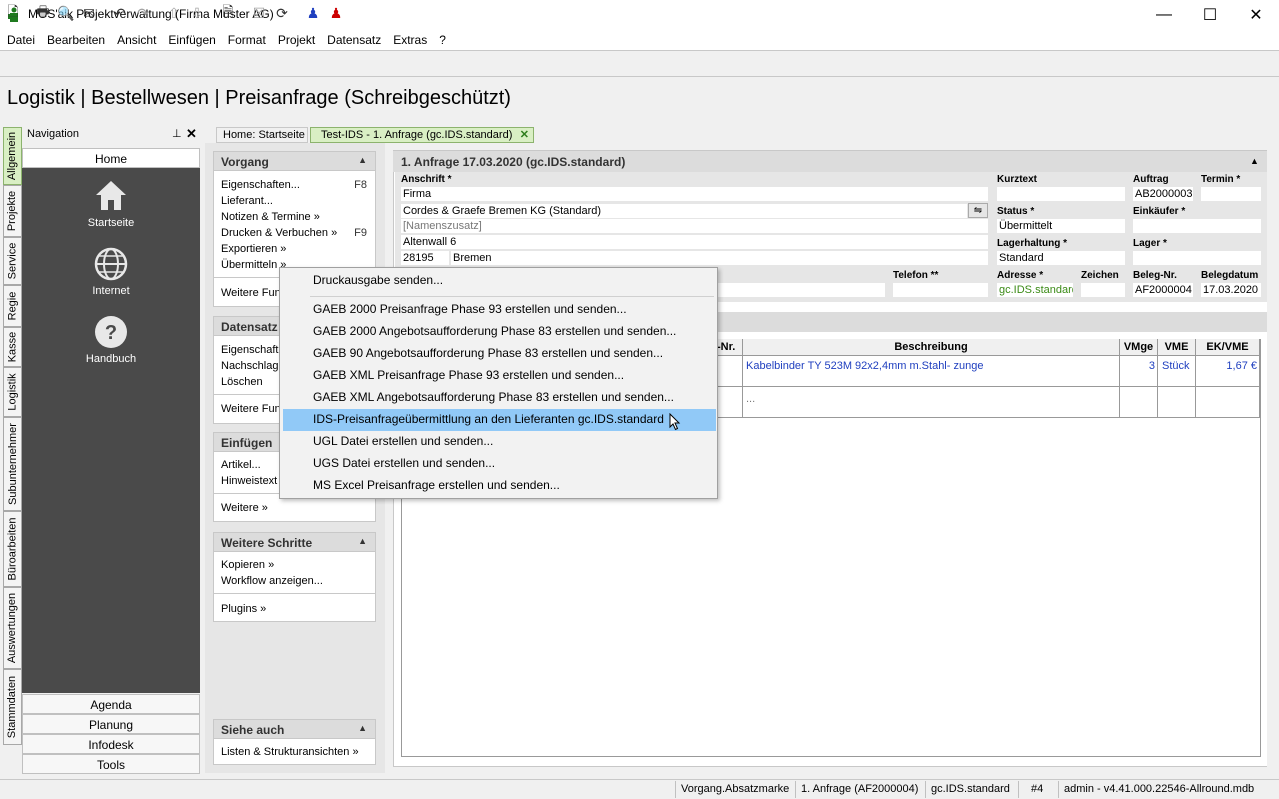  What do you see at coordinates (12, 464) in the screenshot?
I see `vtab-subunternehmer: Subunternehmer` at bounding box center [12, 464].